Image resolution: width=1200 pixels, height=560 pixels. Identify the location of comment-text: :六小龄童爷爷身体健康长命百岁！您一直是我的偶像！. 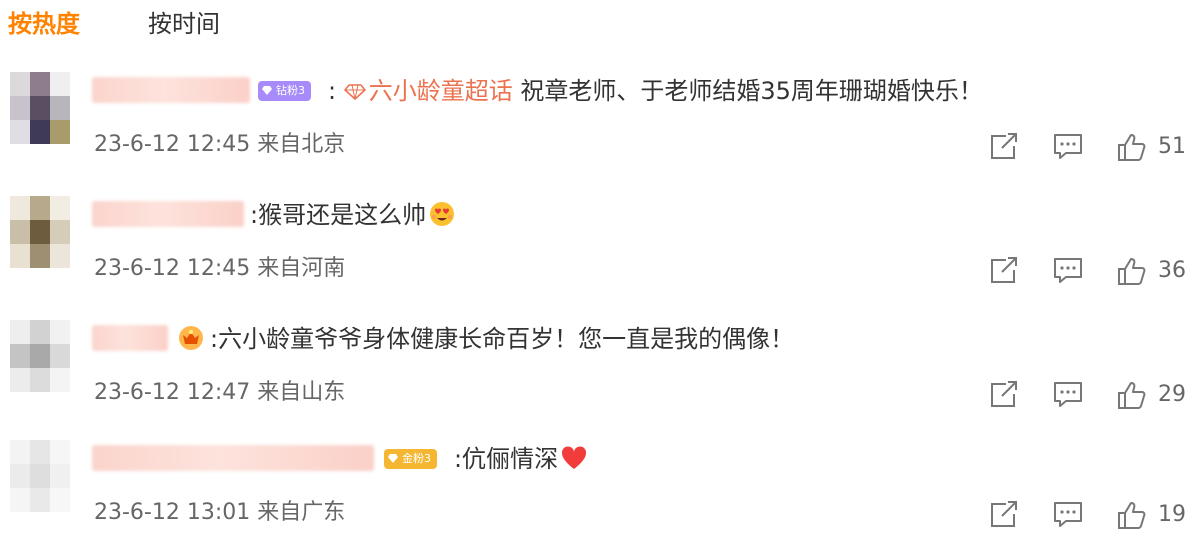
(502, 340).